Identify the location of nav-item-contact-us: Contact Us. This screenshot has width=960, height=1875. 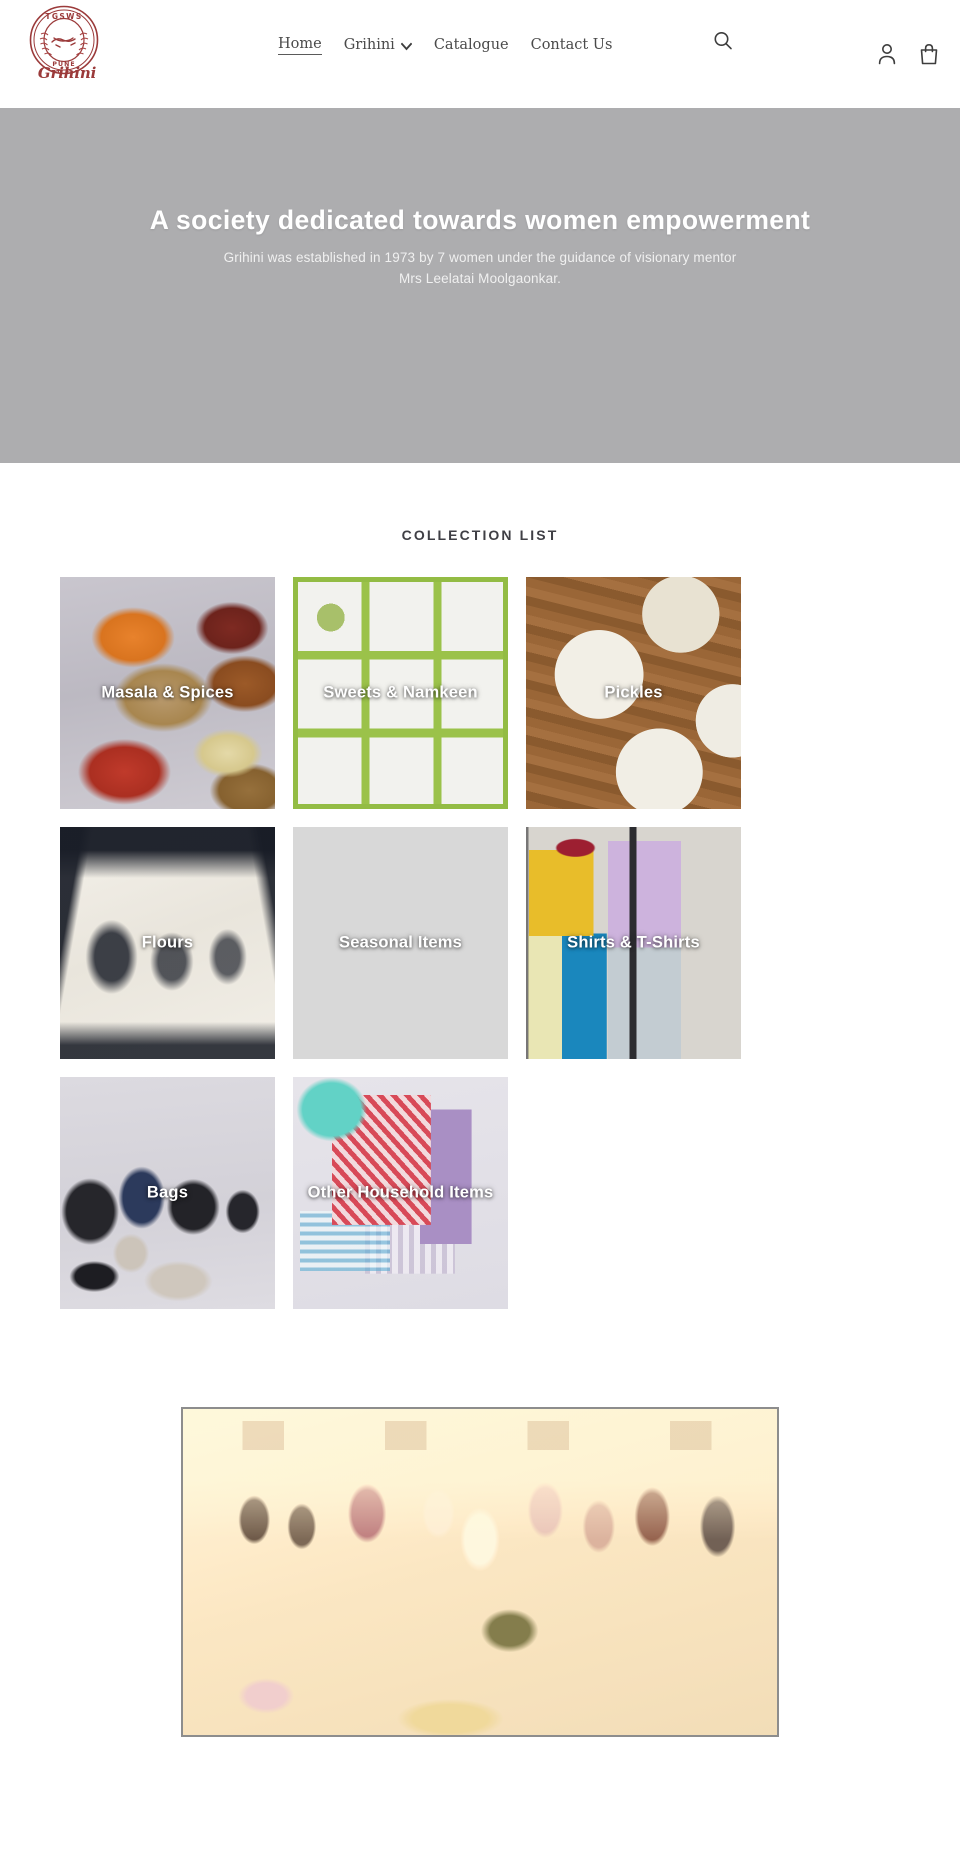
(572, 45).